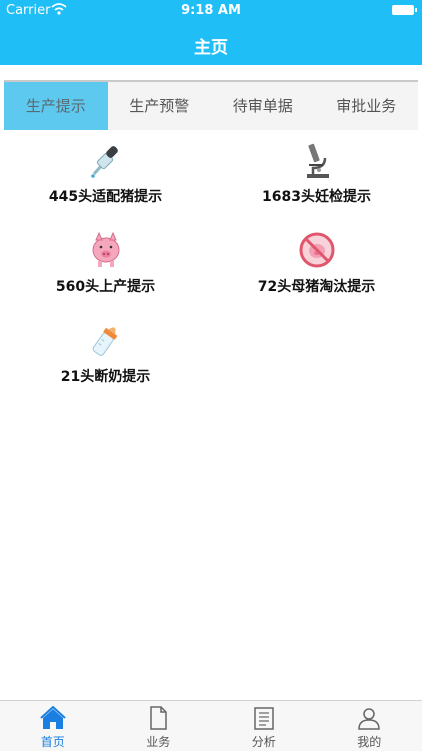  I want to click on tabbar-home: 首页, so click(53, 726).